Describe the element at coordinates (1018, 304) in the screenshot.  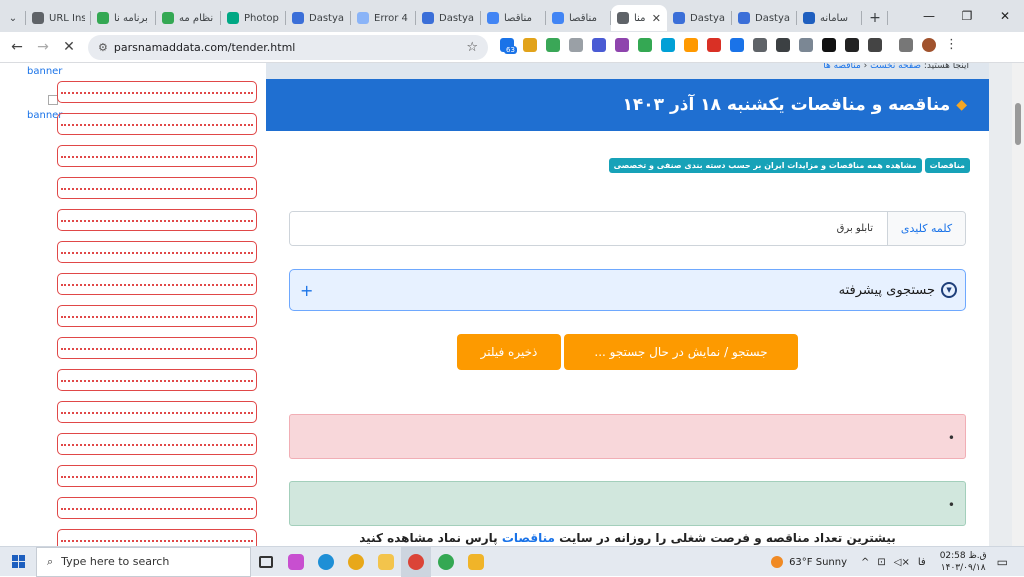
I see `scrollbar` at that location.